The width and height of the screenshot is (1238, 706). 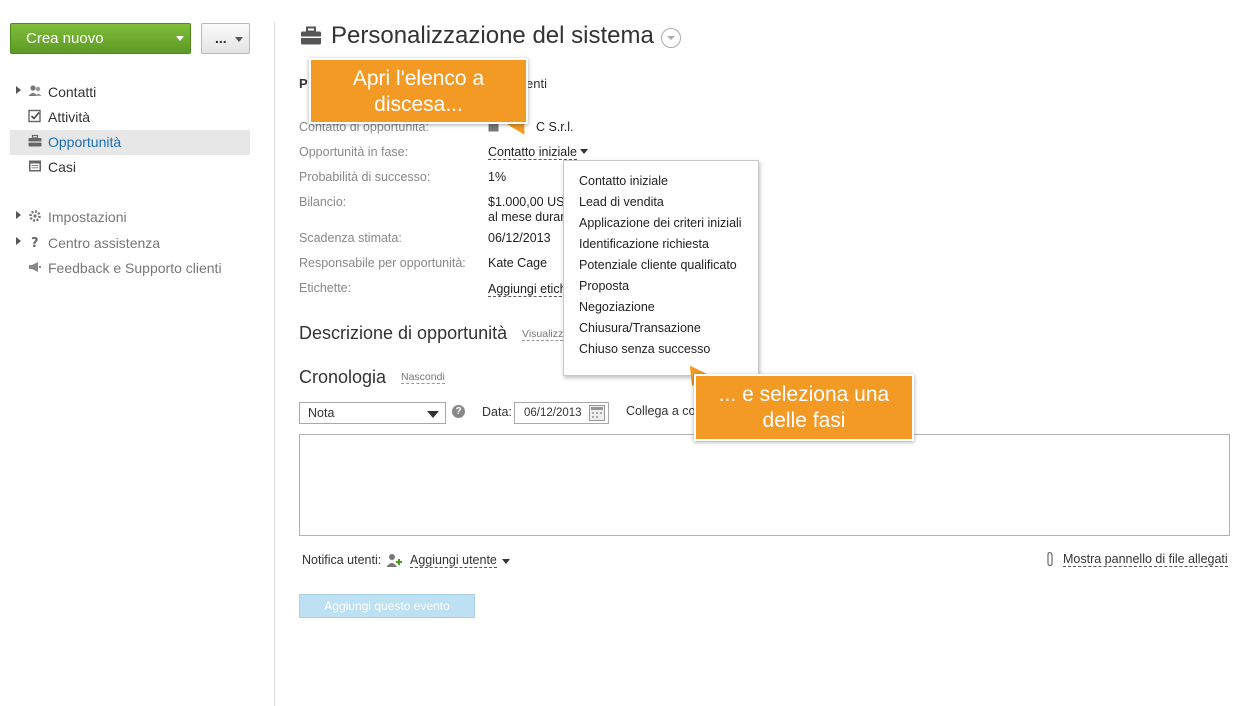 What do you see at coordinates (394, 560) in the screenshot?
I see `add-user-icon` at bounding box center [394, 560].